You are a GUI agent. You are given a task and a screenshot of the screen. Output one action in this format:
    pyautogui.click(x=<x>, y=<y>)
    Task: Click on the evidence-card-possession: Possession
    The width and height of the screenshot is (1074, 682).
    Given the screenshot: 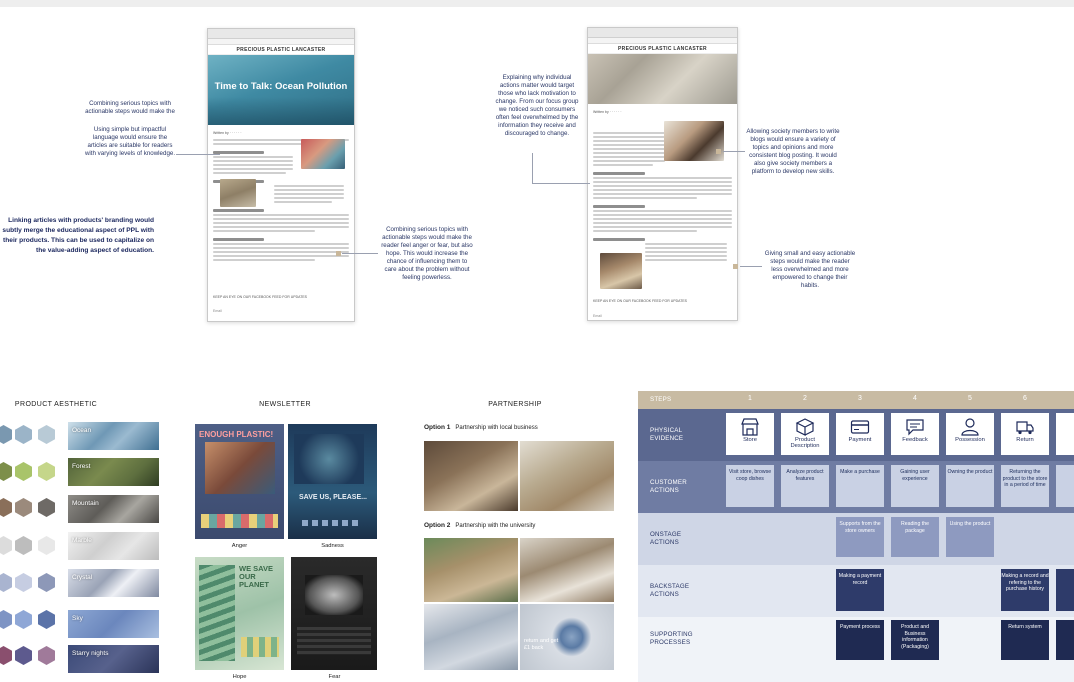 What is the action you would take?
    pyautogui.click(x=970, y=434)
    